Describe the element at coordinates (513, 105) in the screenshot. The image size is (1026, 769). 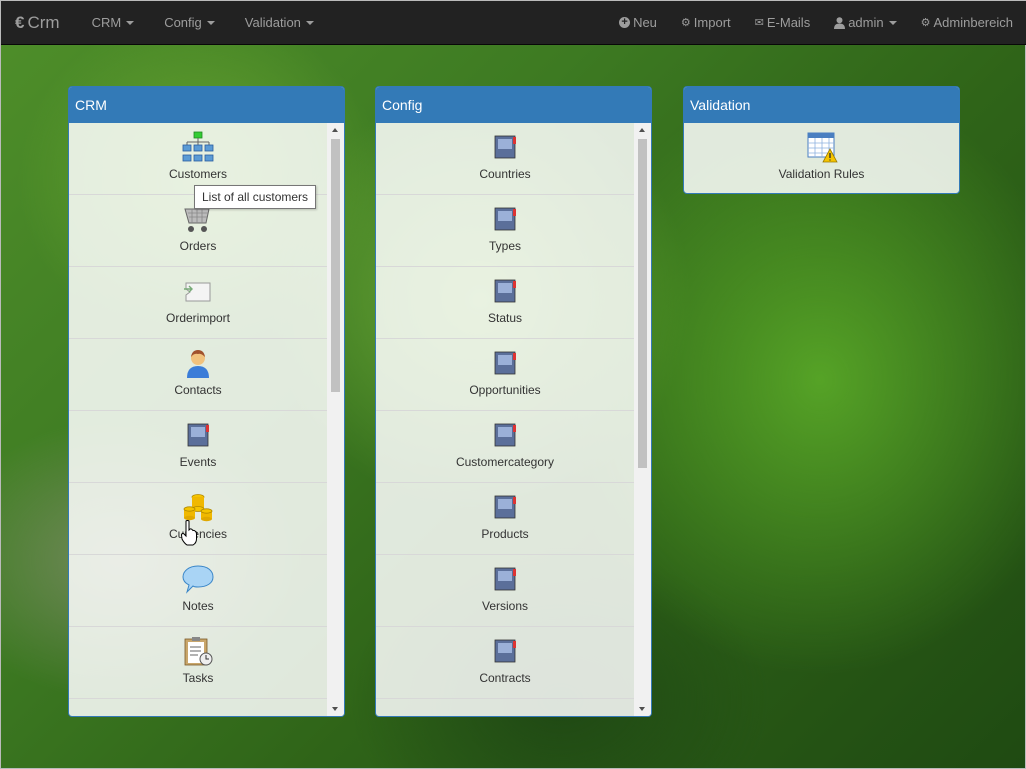
I see `config-panel-title: Config` at that location.